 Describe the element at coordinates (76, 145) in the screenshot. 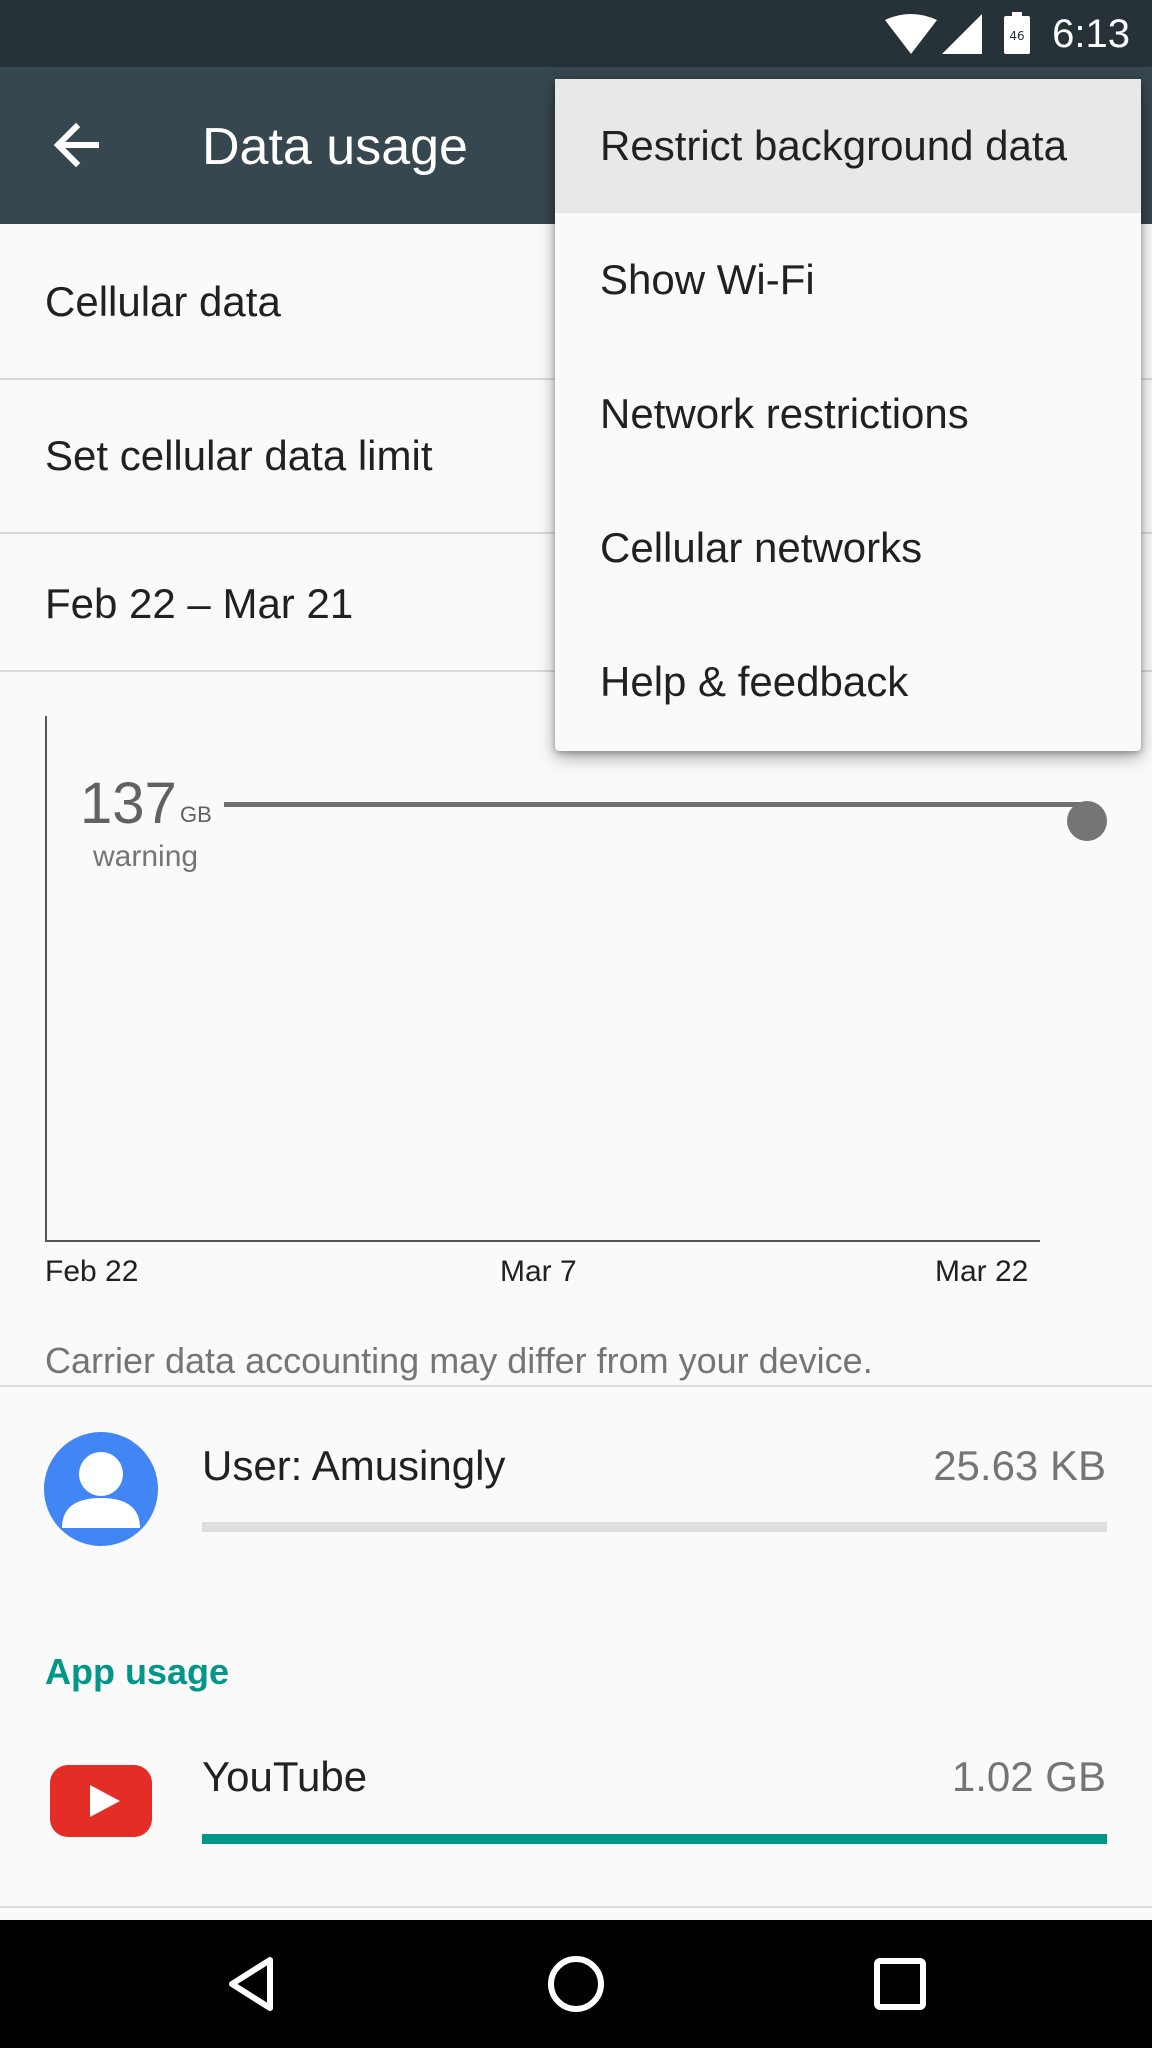

I see `arrow-back-icon` at that location.